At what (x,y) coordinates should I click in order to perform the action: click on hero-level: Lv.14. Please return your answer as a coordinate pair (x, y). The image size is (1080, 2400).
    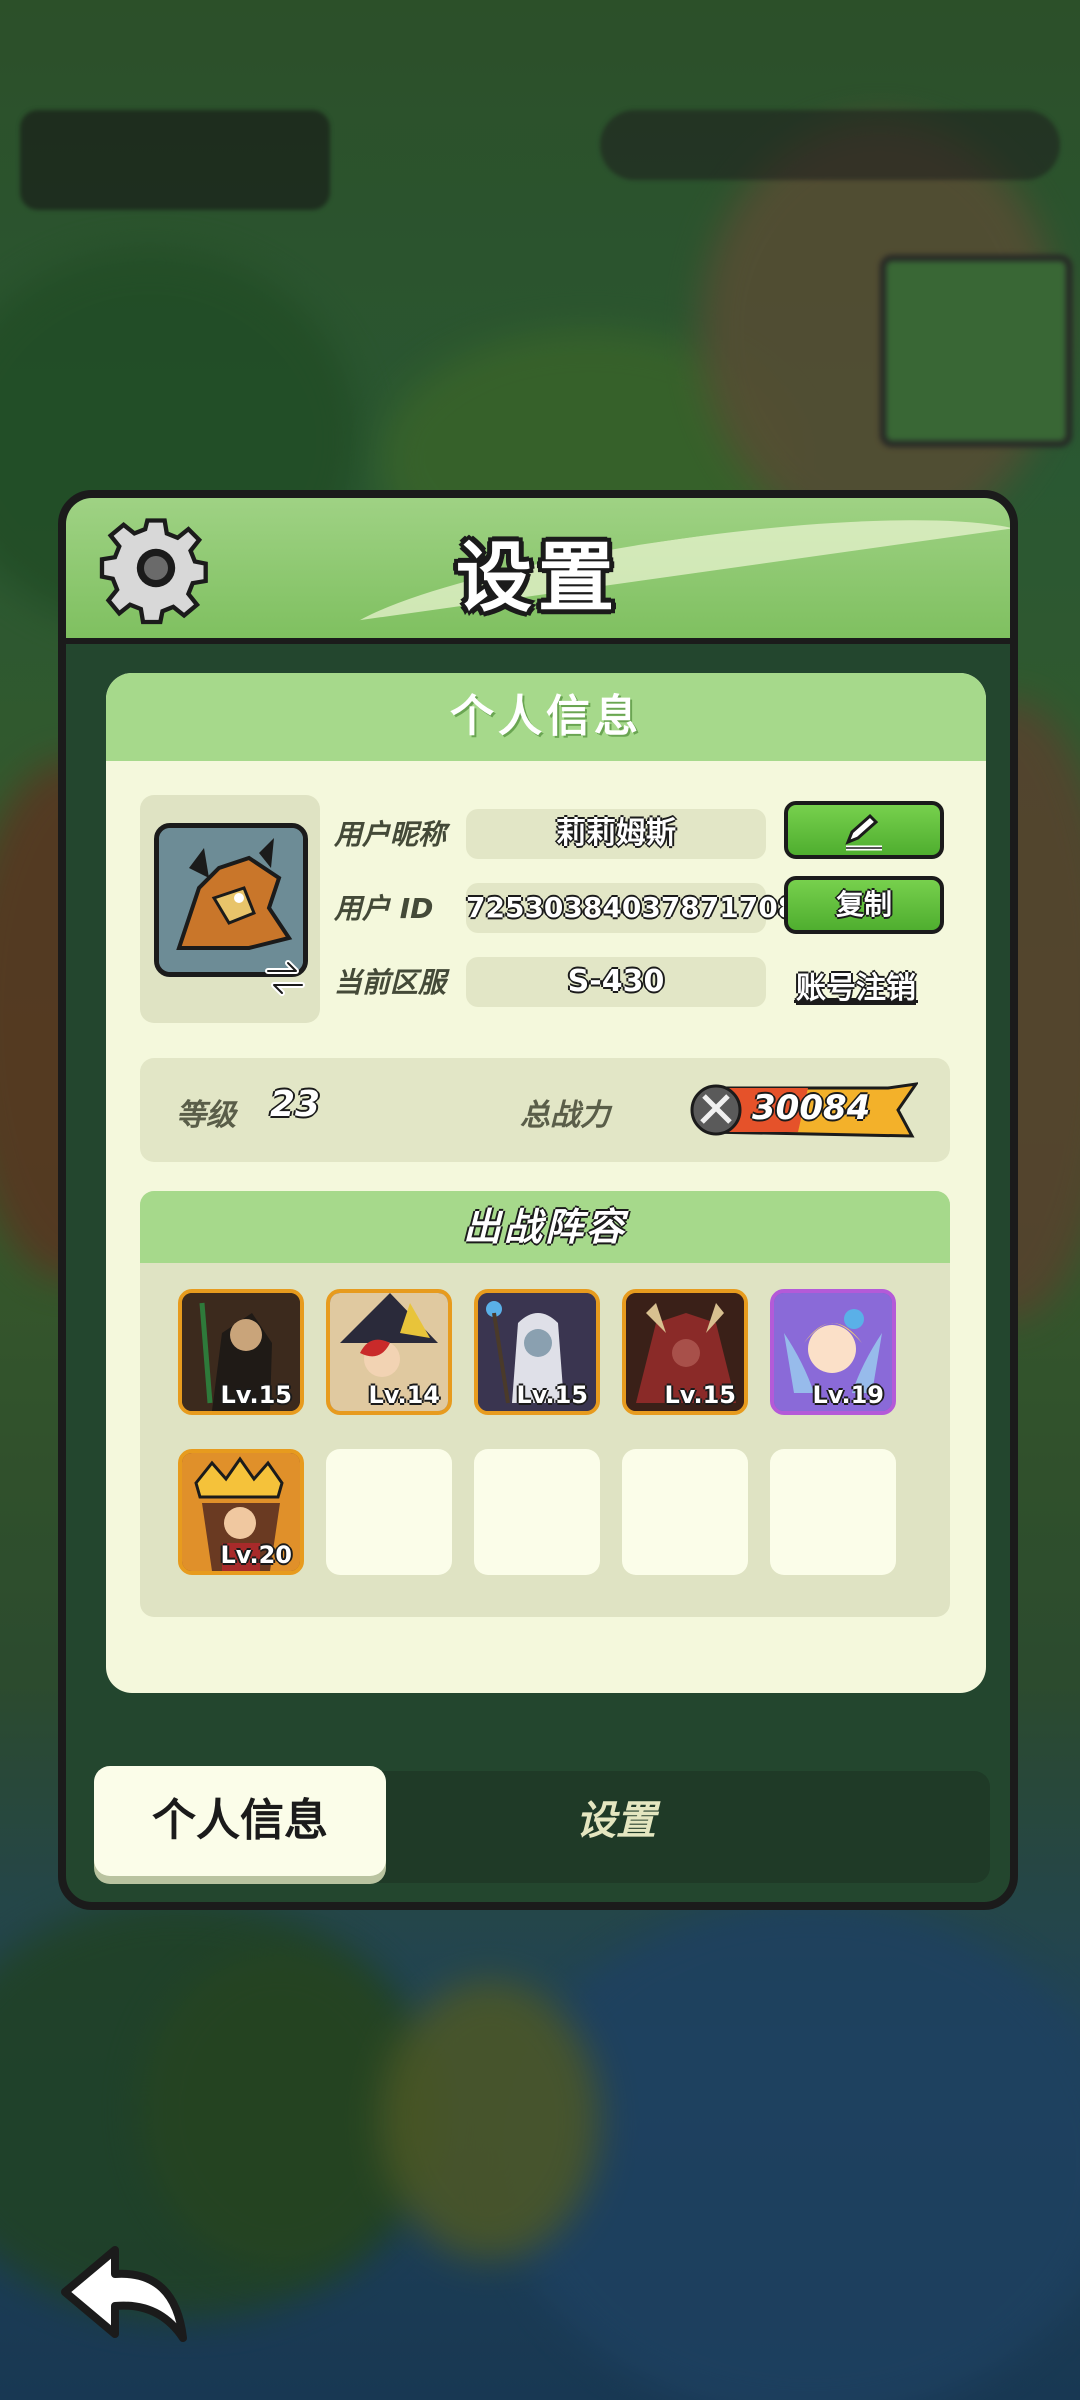
    Looking at the image, I should click on (404, 1395).